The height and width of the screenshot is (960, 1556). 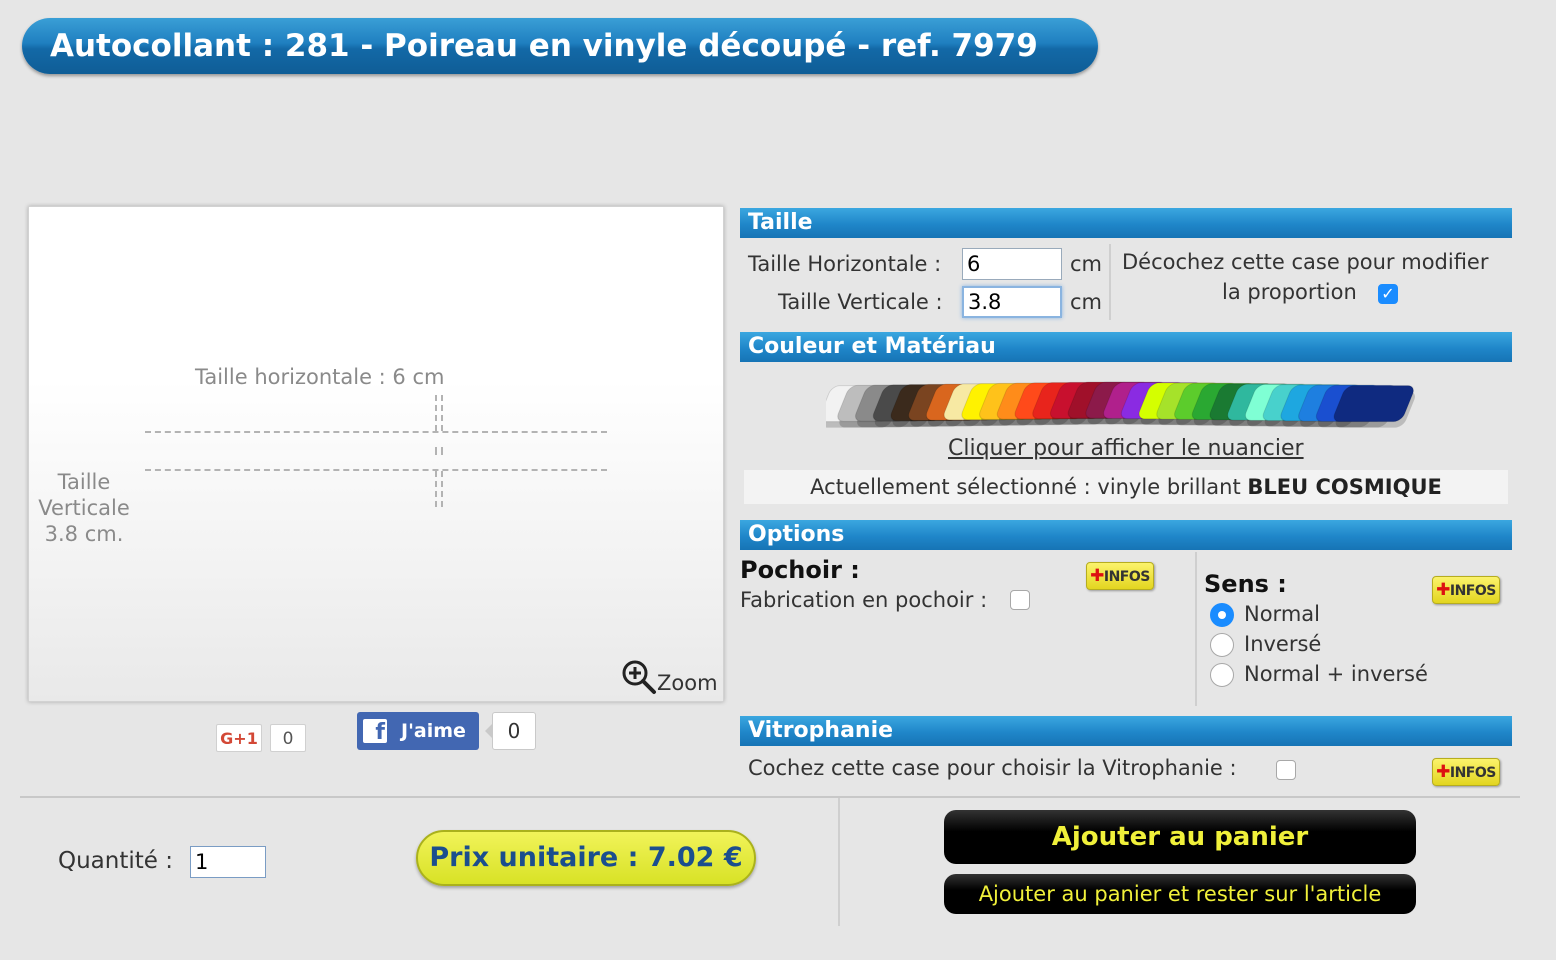 What do you see at coordinates (1283, 644) in the screenshot?
I see `sens-label-inverse: Inversé` at bounding box center [1283, 644].